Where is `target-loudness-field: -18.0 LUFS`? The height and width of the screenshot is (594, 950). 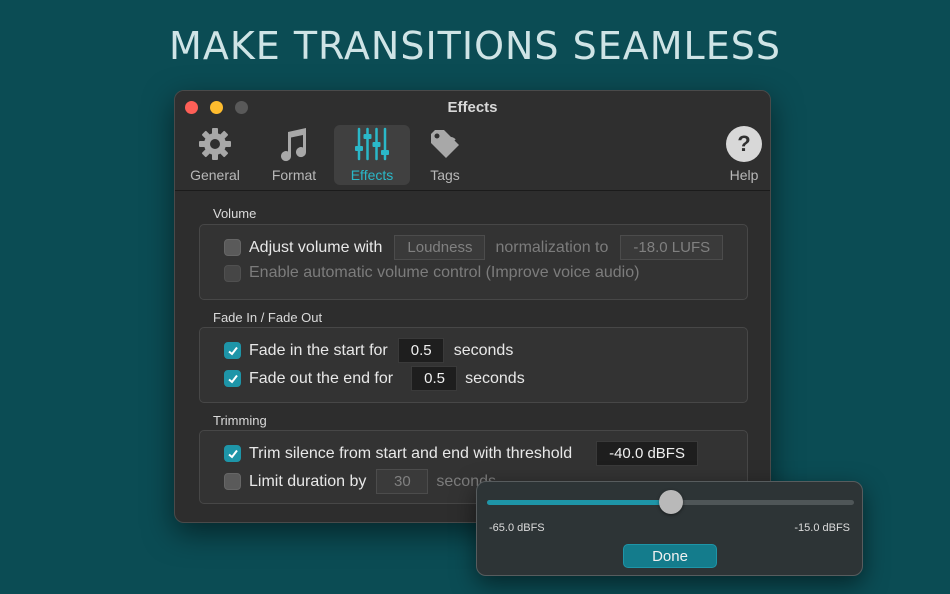
target-loudness-field: -18.0 LUFS is located at coordinates (672, 247).